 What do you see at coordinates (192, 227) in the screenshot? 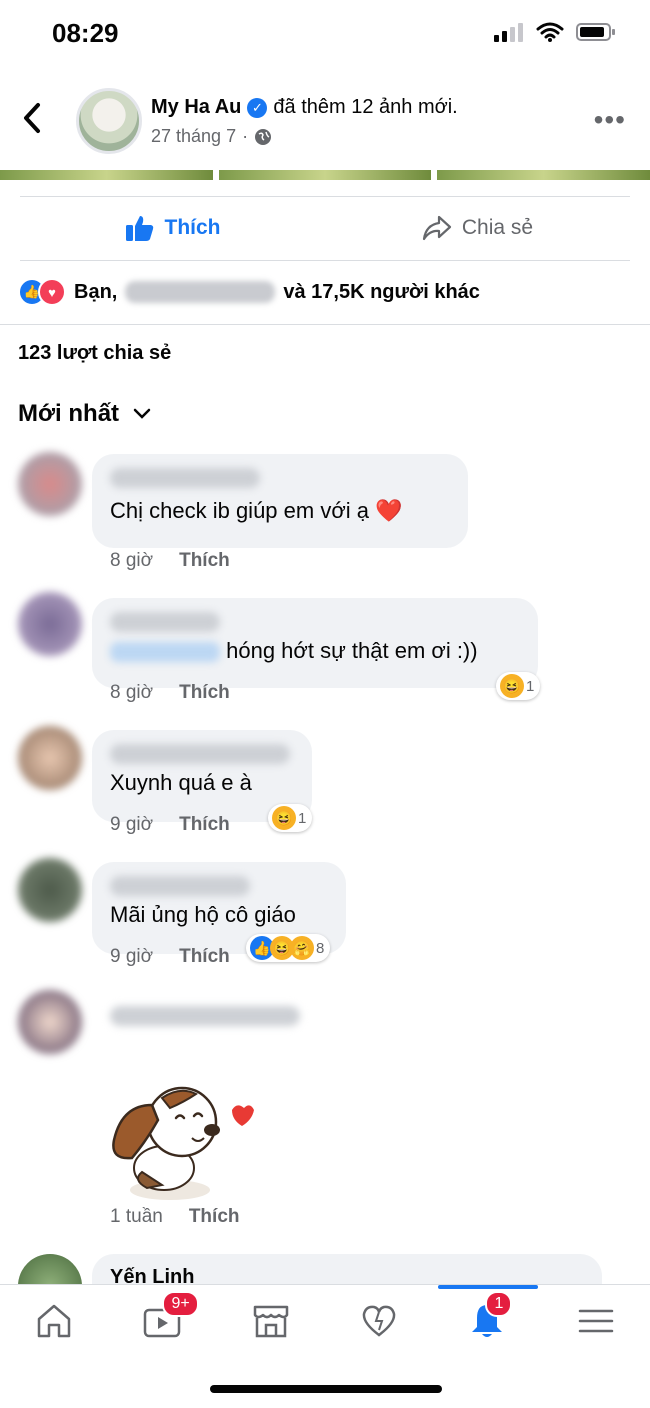
I see `like-label: Thích` at bounding box center [192, 227].